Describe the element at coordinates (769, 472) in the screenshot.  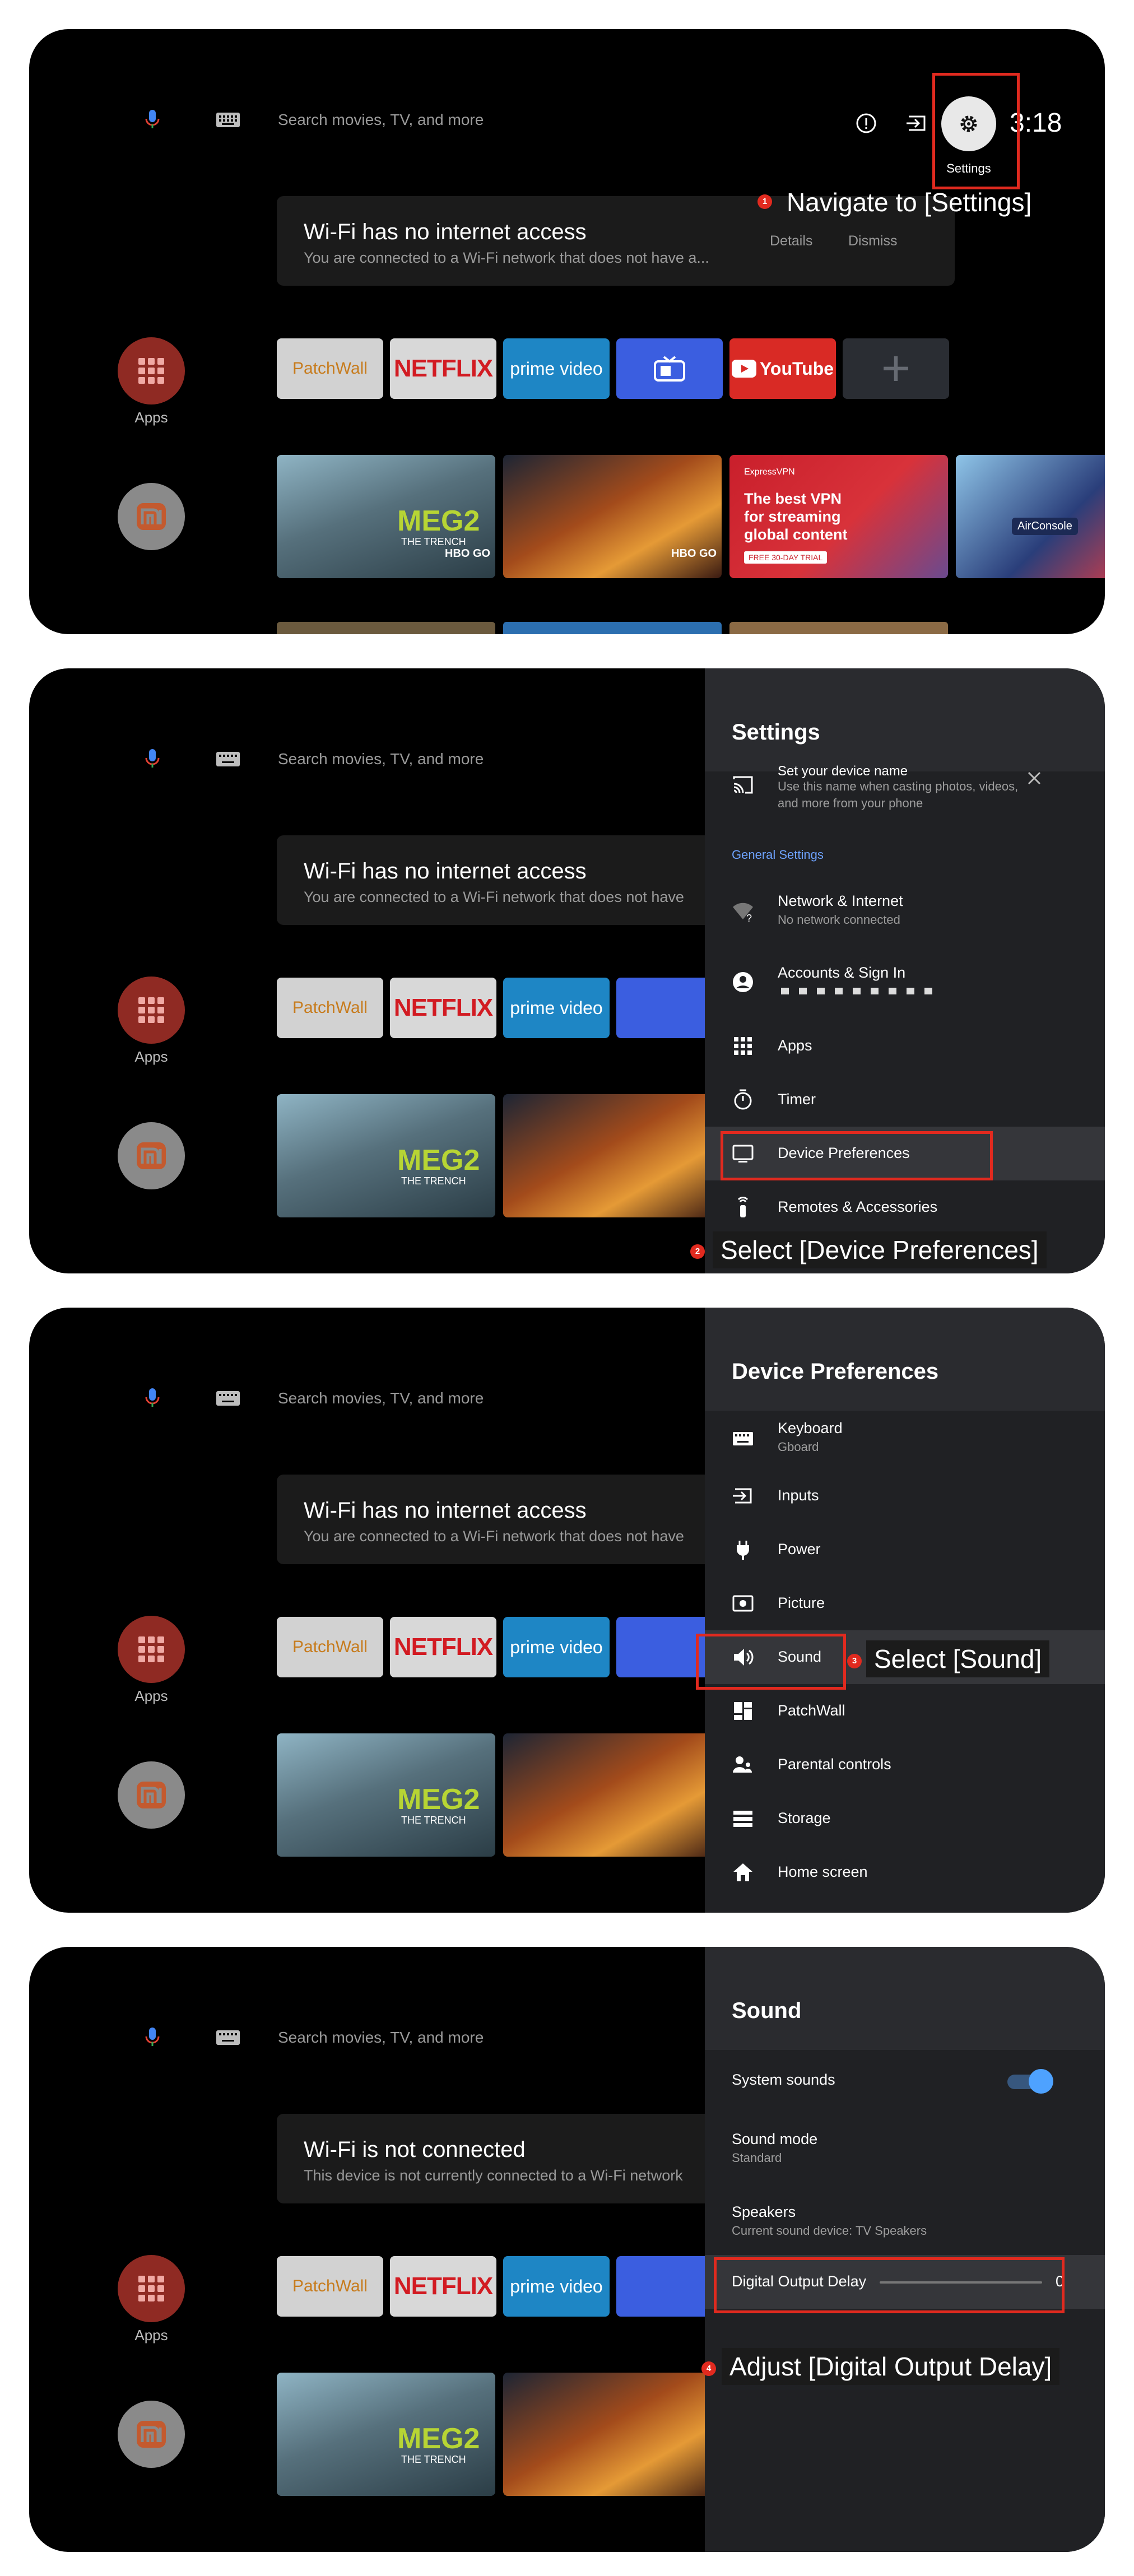
I see `vpn-brand: ExpressVPN` at that location.